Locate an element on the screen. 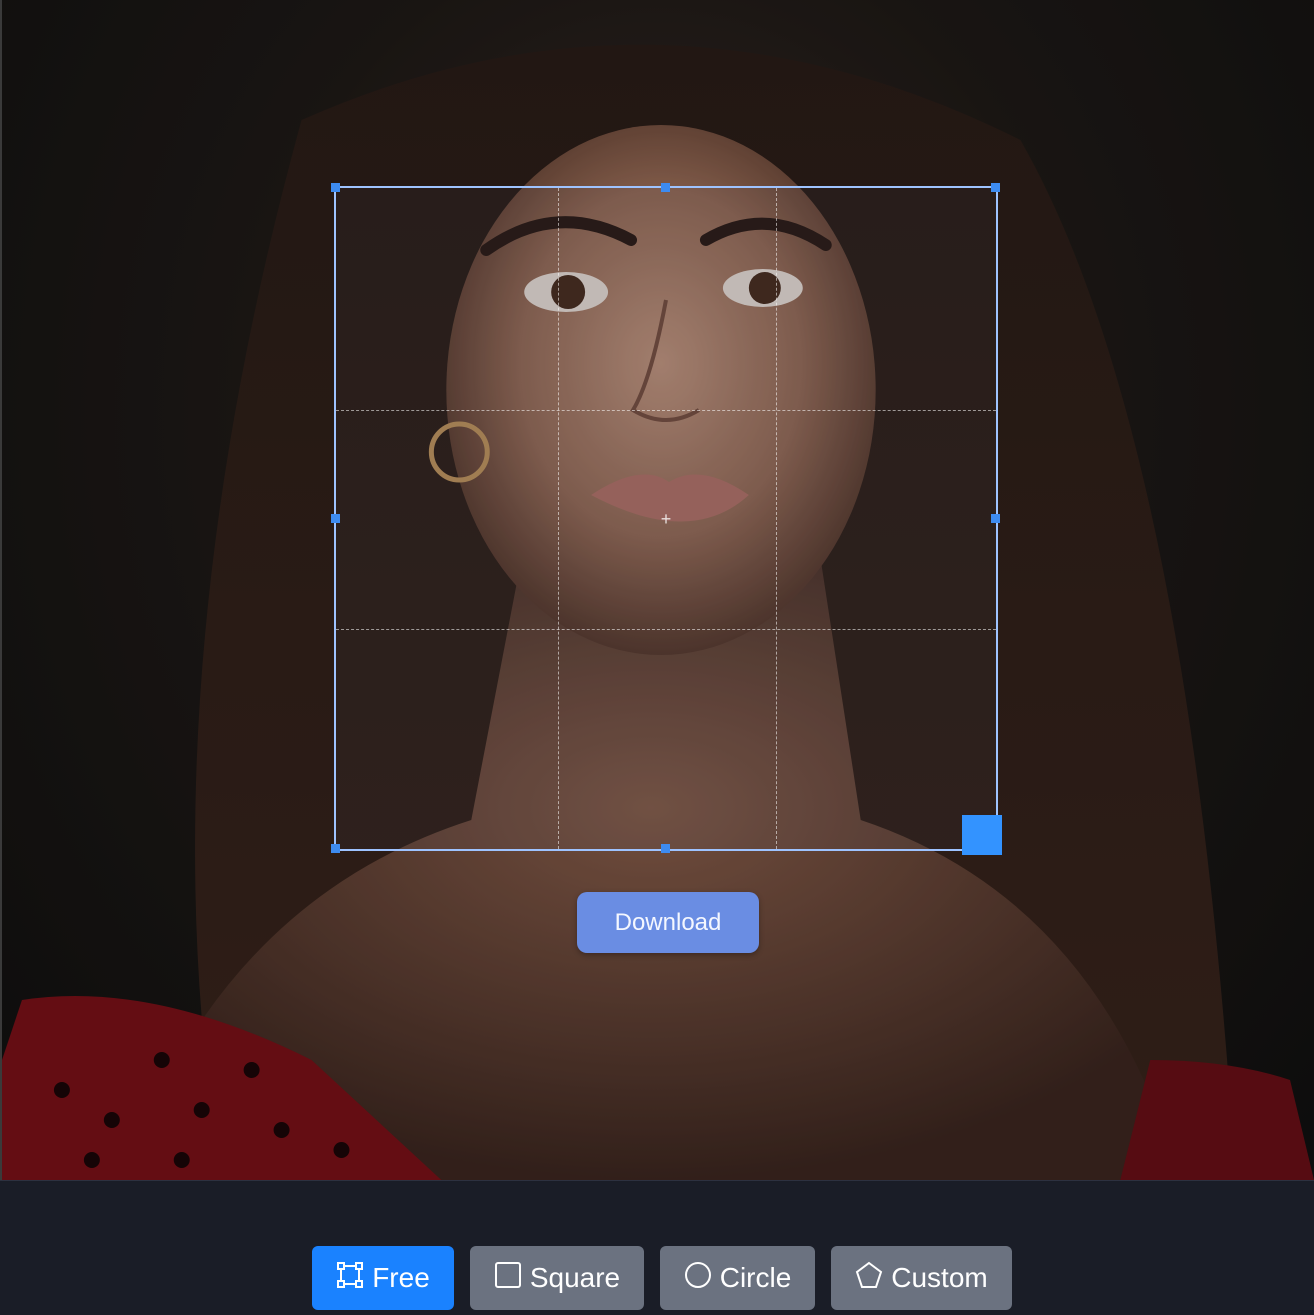  mode-square-label: Square is located at coordinates (575, 1277).